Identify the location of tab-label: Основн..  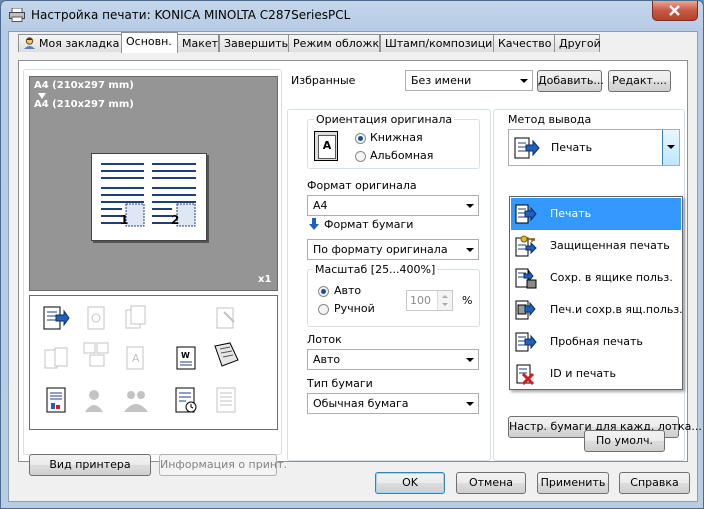
(149, 41).